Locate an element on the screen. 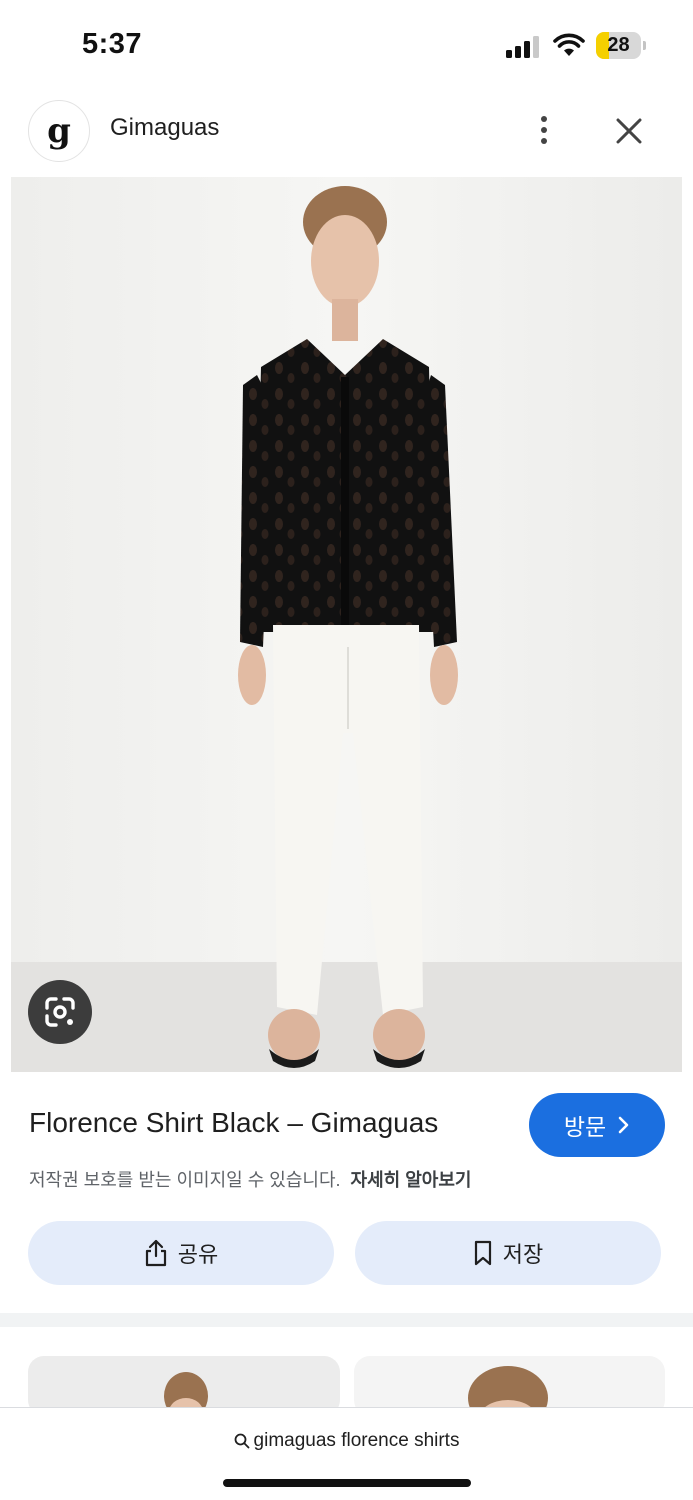  share-icon is located at coordinates (155, 1253).